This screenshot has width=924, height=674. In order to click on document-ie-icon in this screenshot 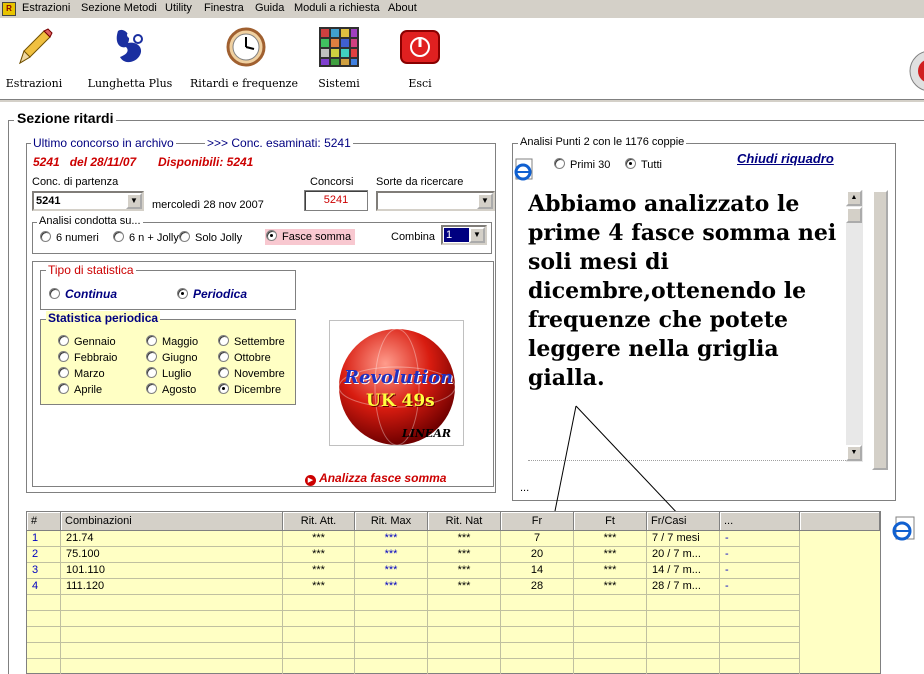, I will do `click(524, 170)`.